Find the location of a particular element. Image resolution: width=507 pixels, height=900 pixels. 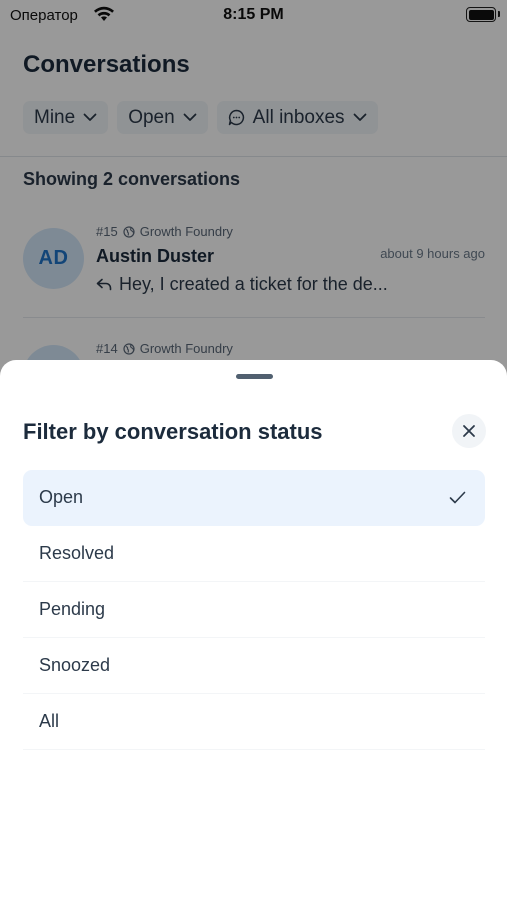

checkmark-icon is located at coordinates (457, 497).